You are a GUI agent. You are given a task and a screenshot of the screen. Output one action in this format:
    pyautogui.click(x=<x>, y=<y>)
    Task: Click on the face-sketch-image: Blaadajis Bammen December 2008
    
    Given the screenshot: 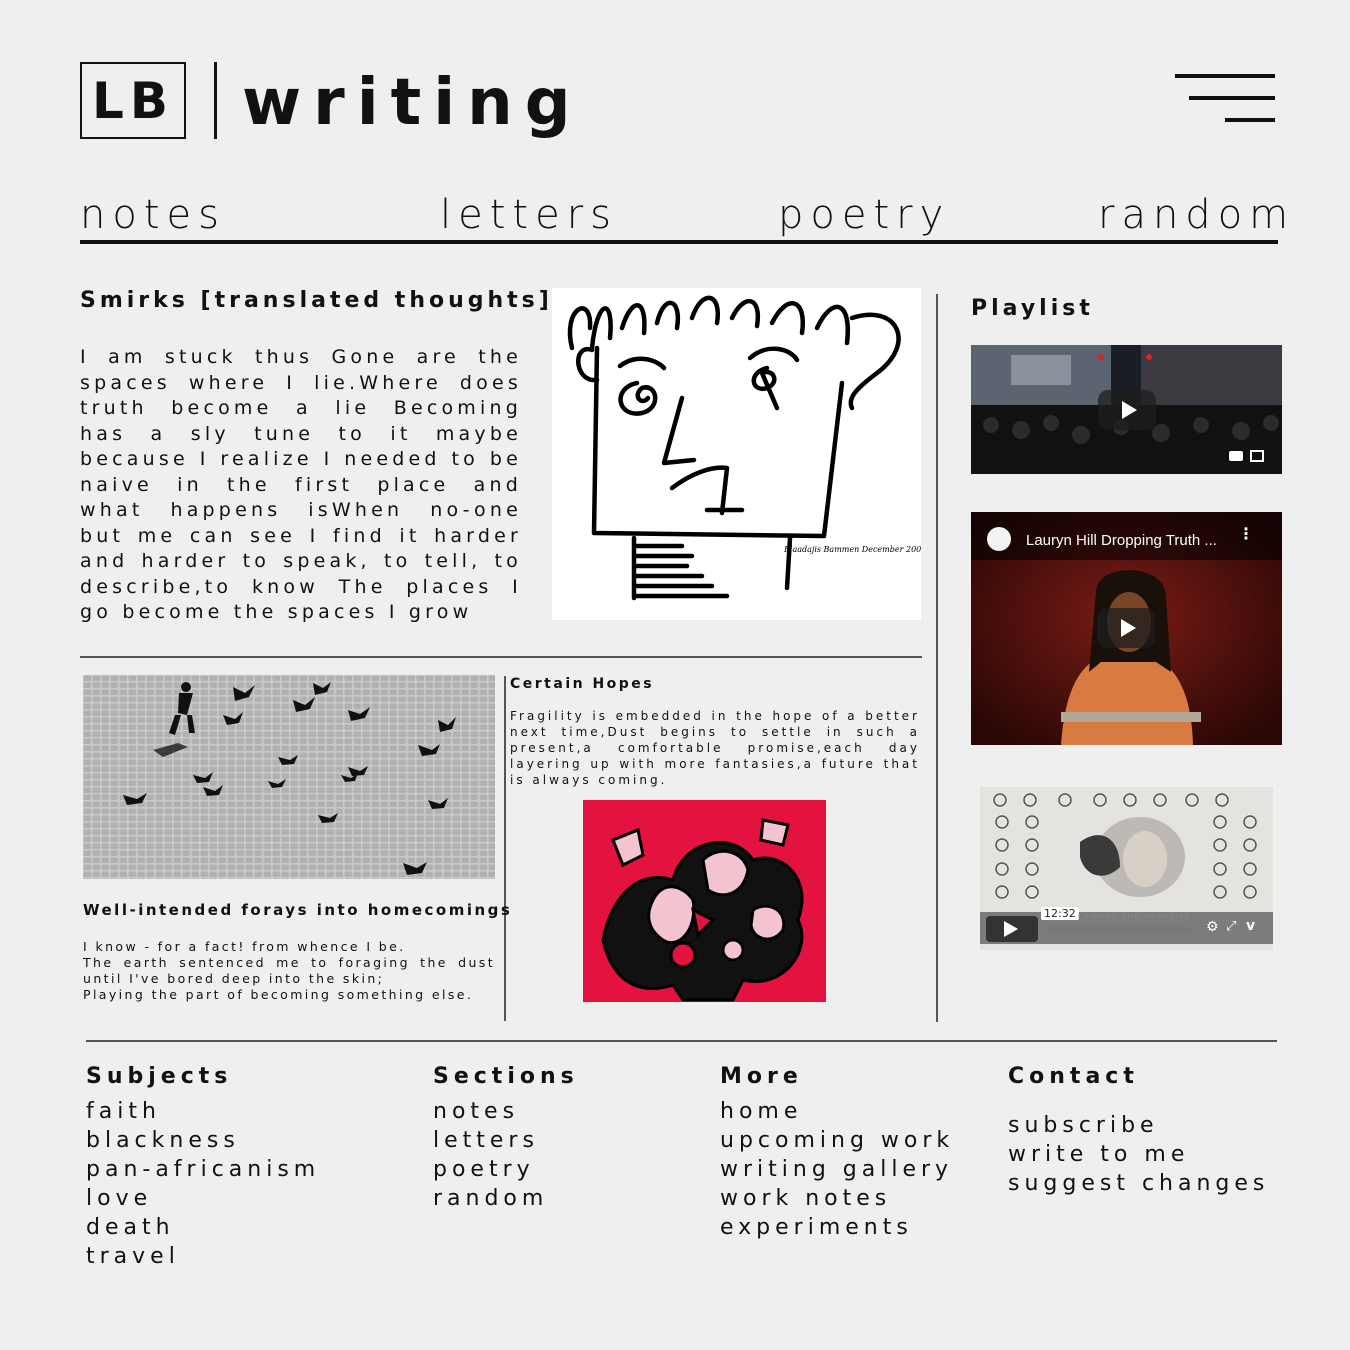 What is the action you would take?
    pyautogui.click(x=739, y=454)
    